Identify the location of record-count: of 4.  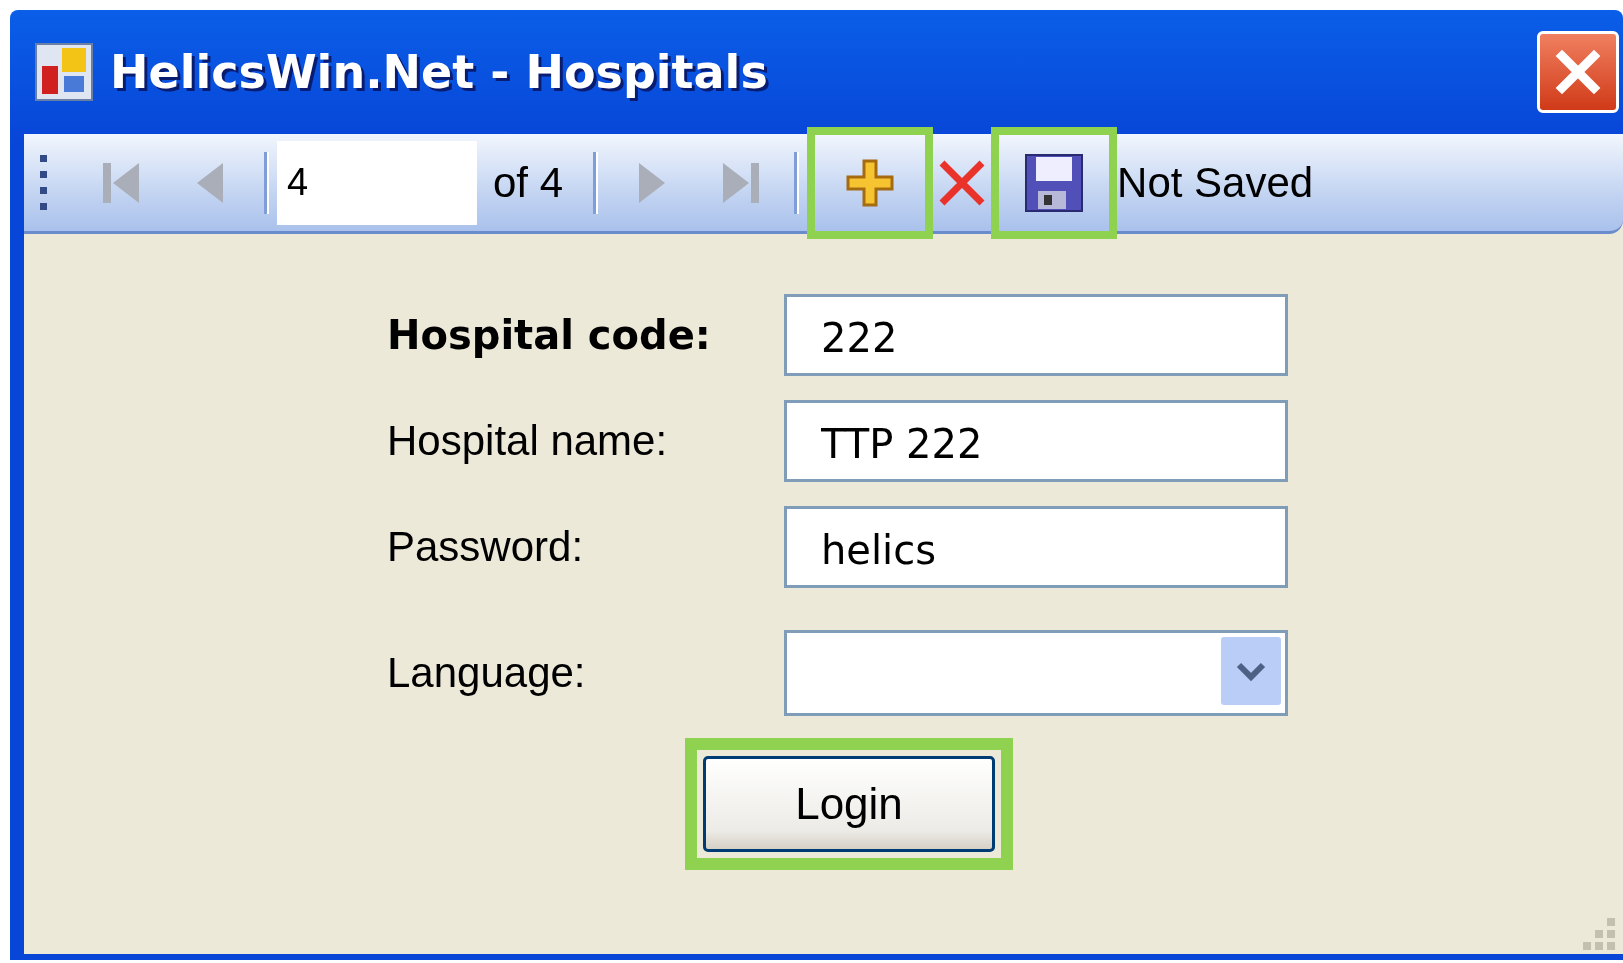
(528, 182).